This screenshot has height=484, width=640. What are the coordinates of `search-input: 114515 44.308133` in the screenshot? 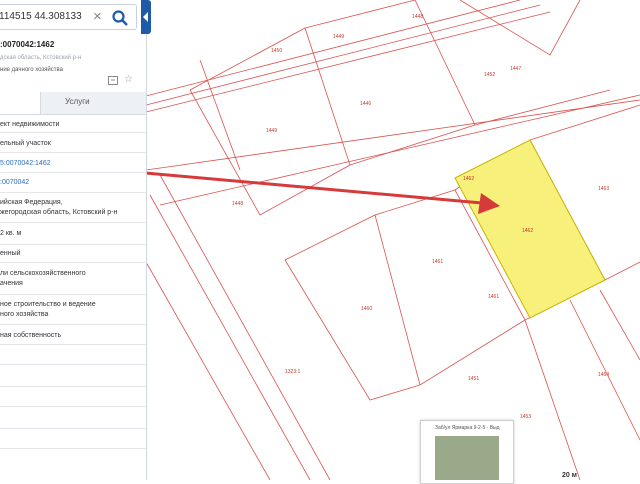 It's located at (41, 16).